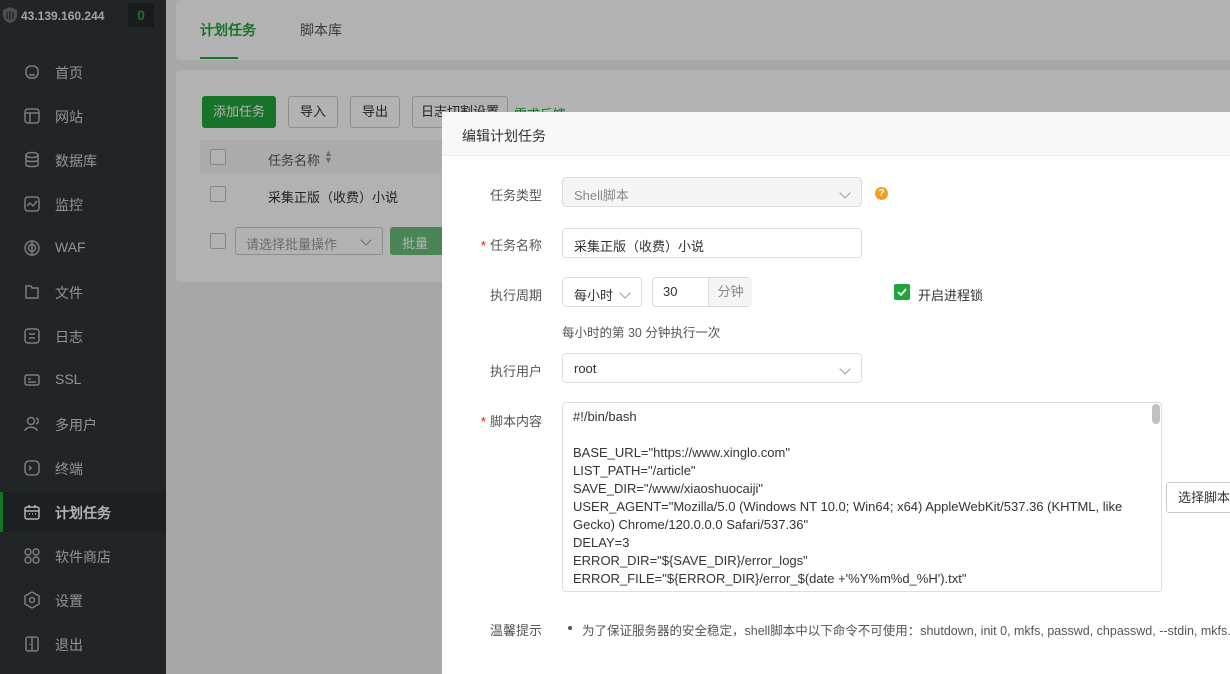 The height and width of the screenshot is (674, 1230). Describe the element at coordinates (951, 295) in the screenshot. I see `process-lock-label: 开启进程锁` at that location.